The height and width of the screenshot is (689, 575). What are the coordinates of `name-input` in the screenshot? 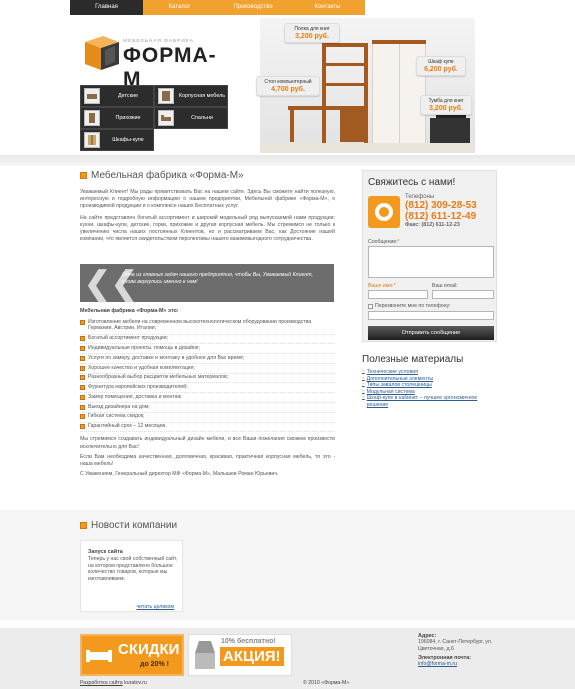 It's located at (398, 294).